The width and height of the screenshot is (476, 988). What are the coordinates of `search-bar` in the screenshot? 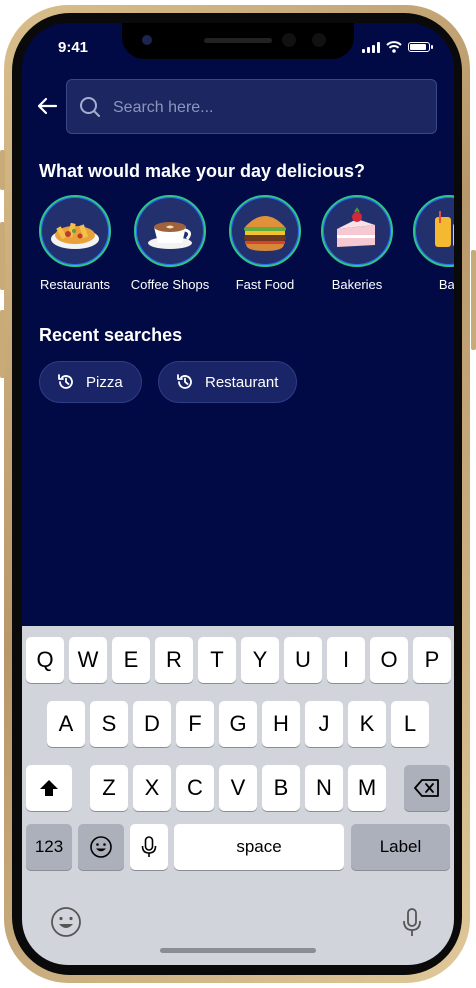 It's located at (251, 106).